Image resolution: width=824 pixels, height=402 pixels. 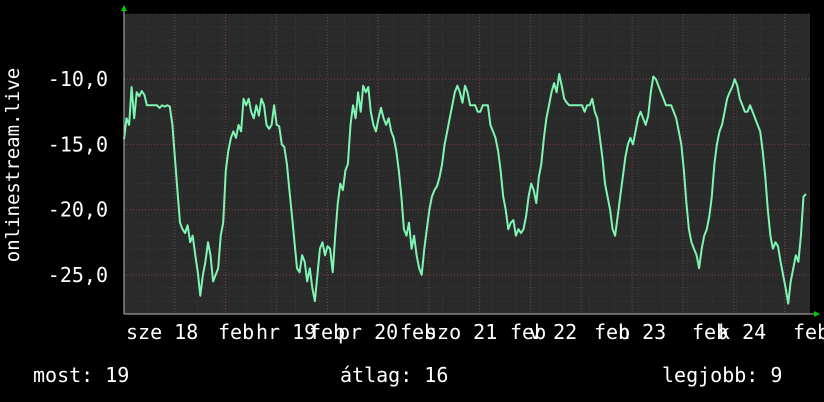 What do you see at coordinates (817, 314) in the screenshot?
I see `x-axis-arrow` at bounding box center [817, 314].